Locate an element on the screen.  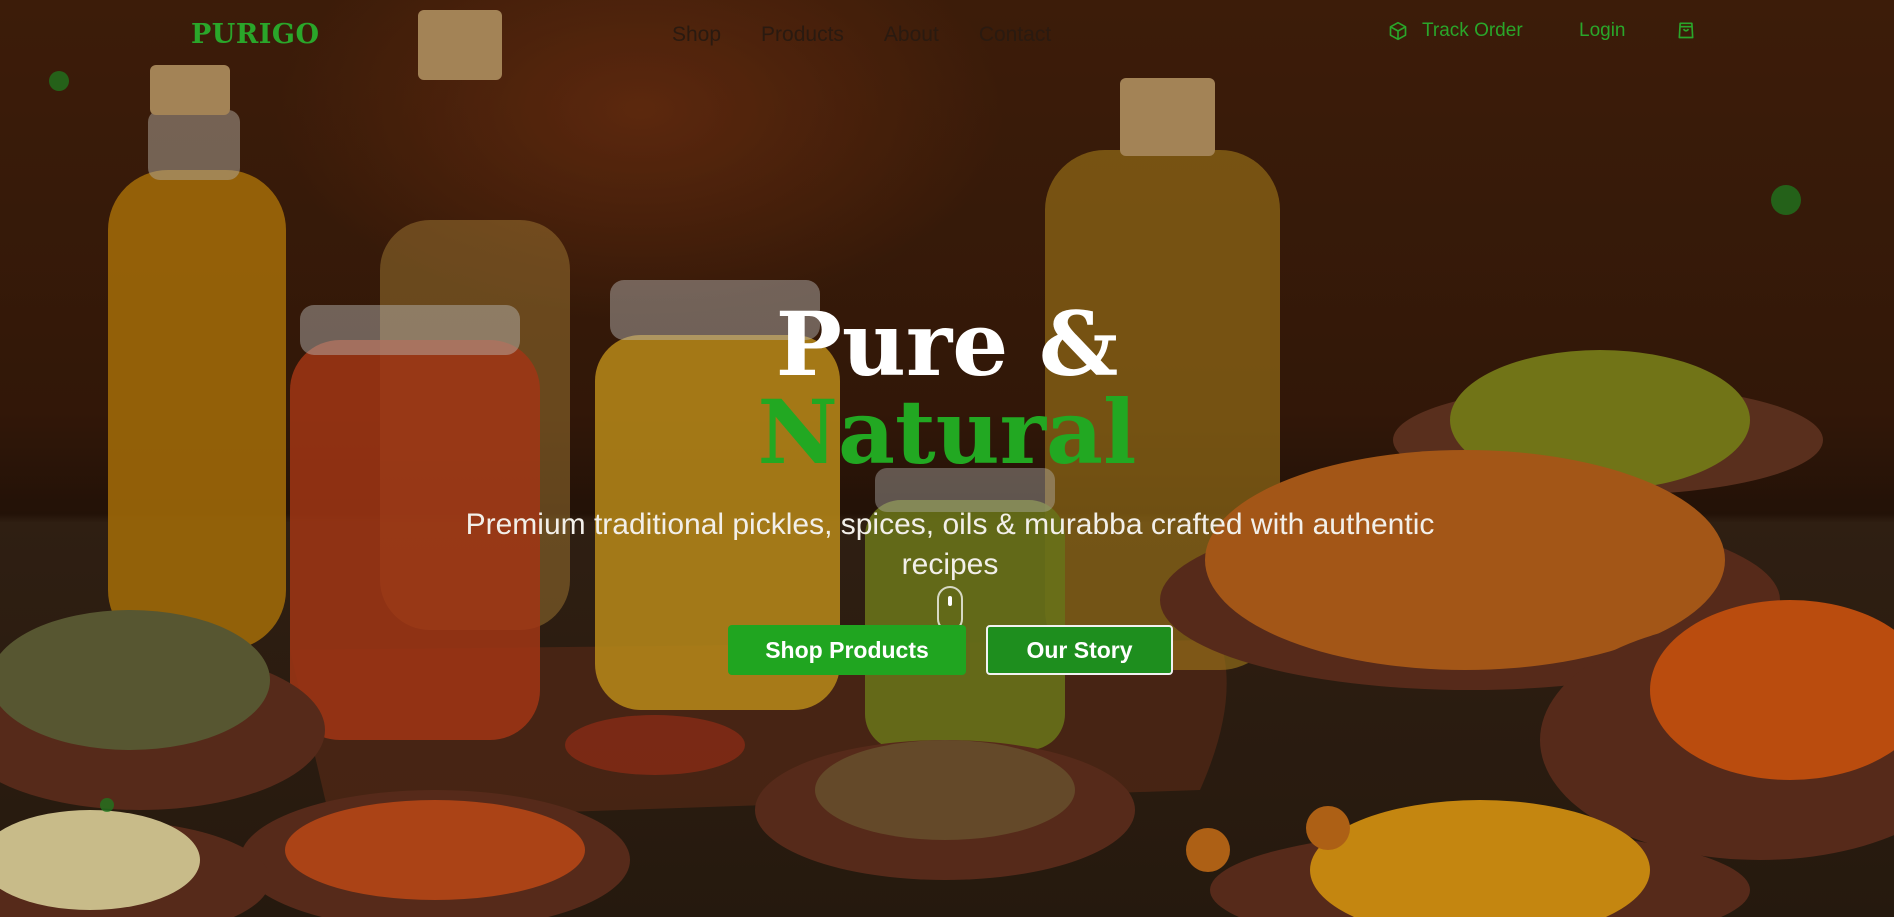
hero-title-line-1: Pure & is located at coordinates (947, 344).